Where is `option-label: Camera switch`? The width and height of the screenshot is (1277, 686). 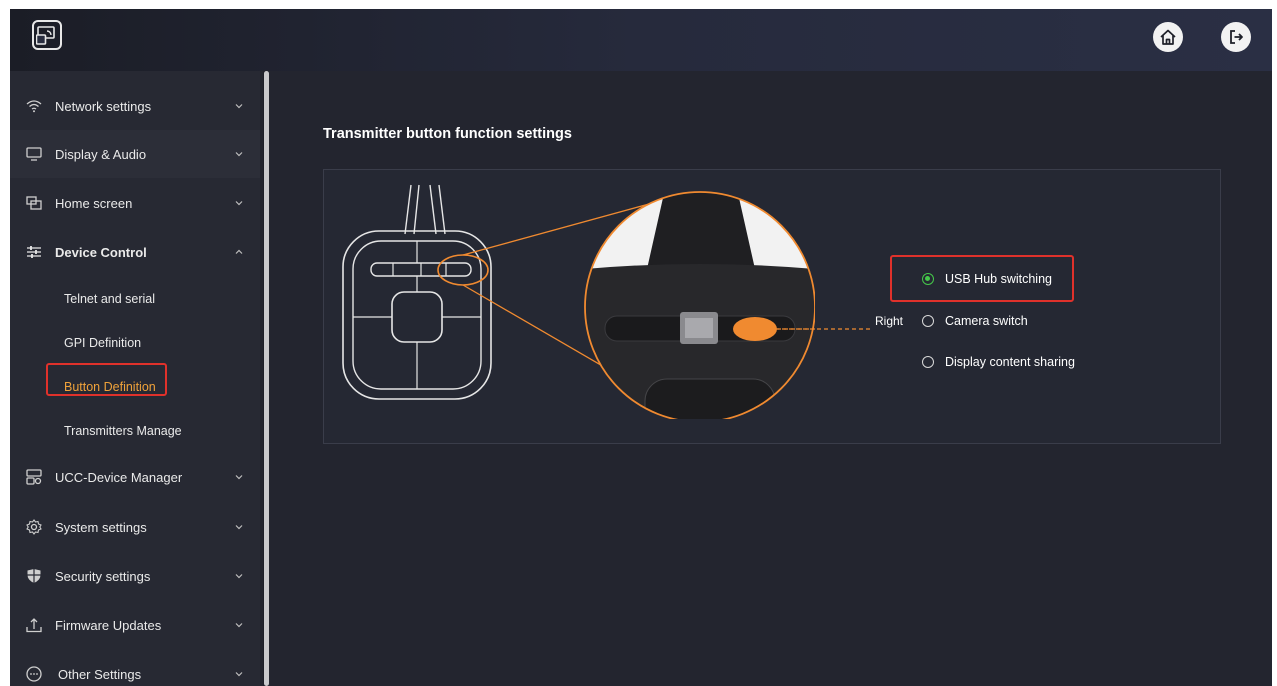 option-label: Camera switch is located at coordinates (986, 321).